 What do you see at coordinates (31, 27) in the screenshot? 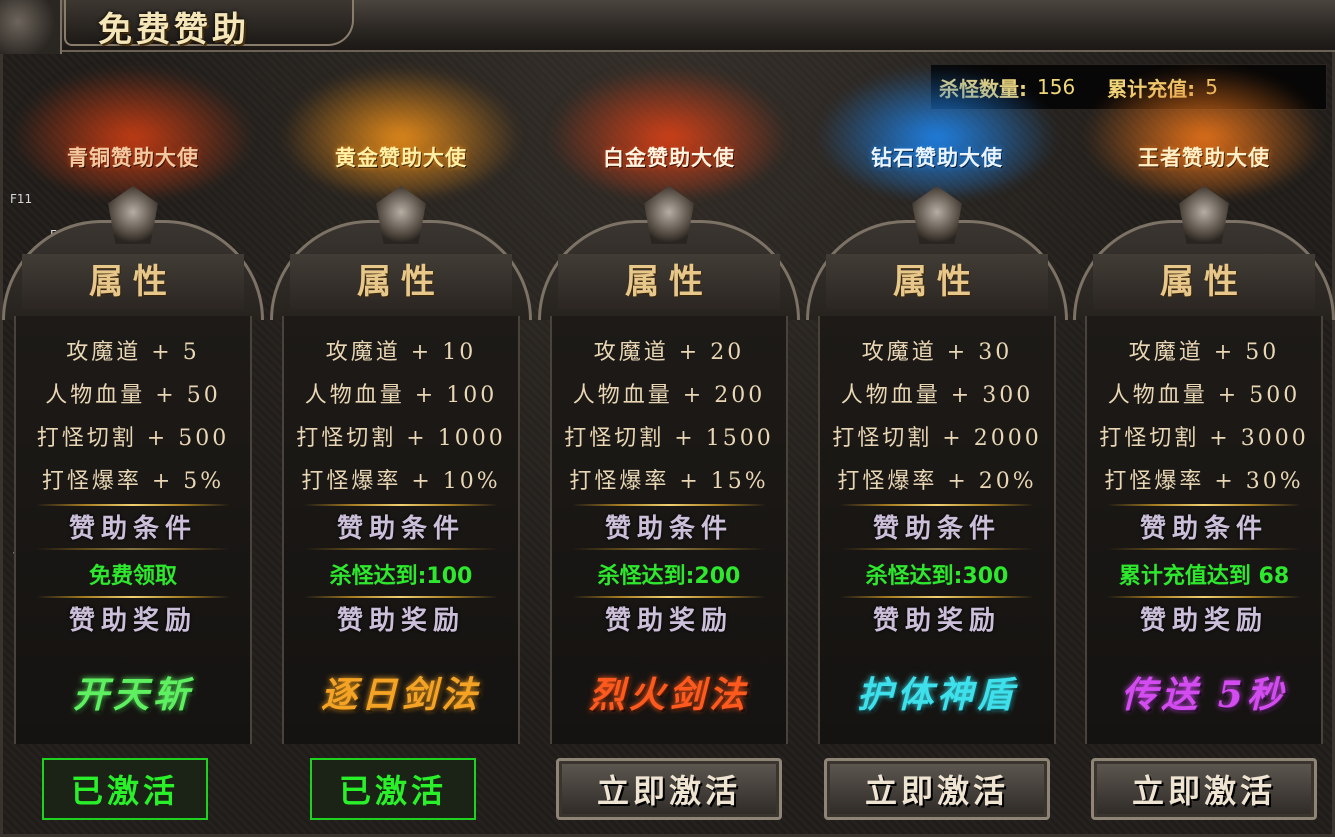
I see `dragon-ornament-icon` at bounding box center [31, 27].